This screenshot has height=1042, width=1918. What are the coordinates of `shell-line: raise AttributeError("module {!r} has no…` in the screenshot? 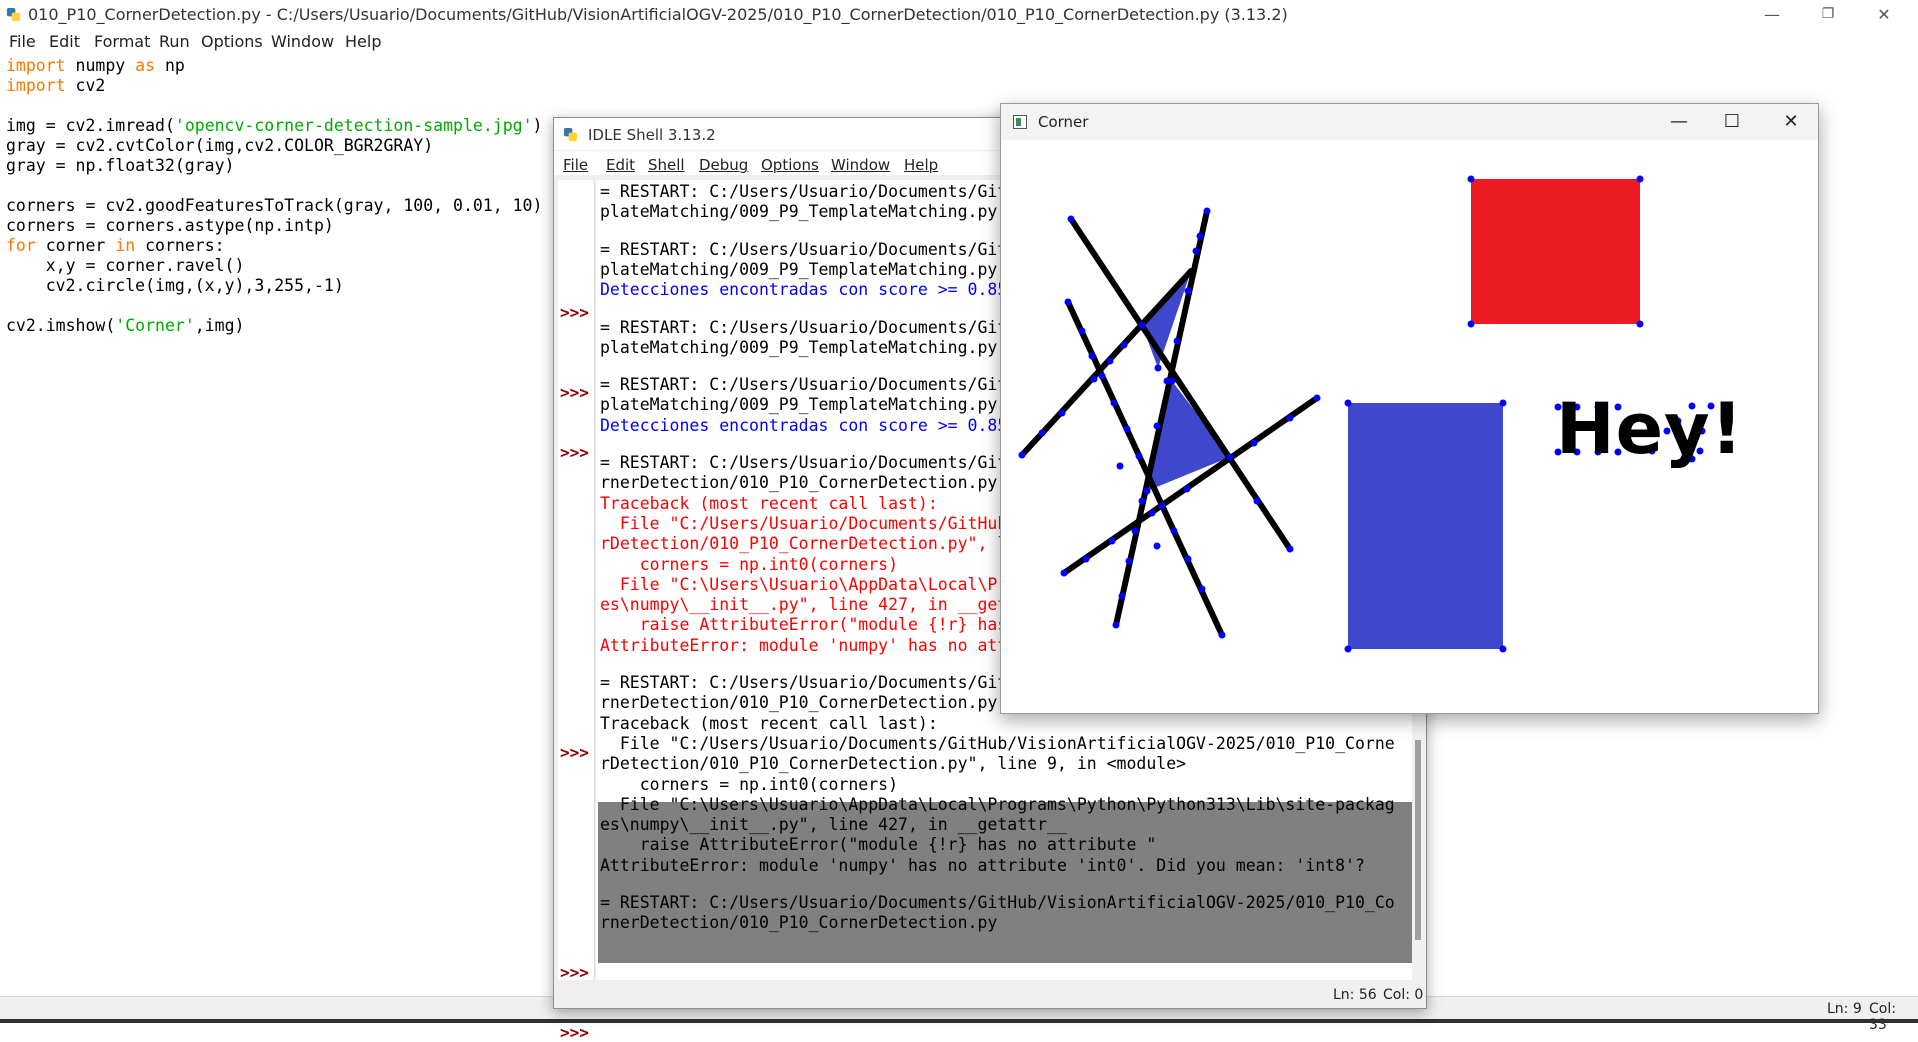 It's located at (878, 845).